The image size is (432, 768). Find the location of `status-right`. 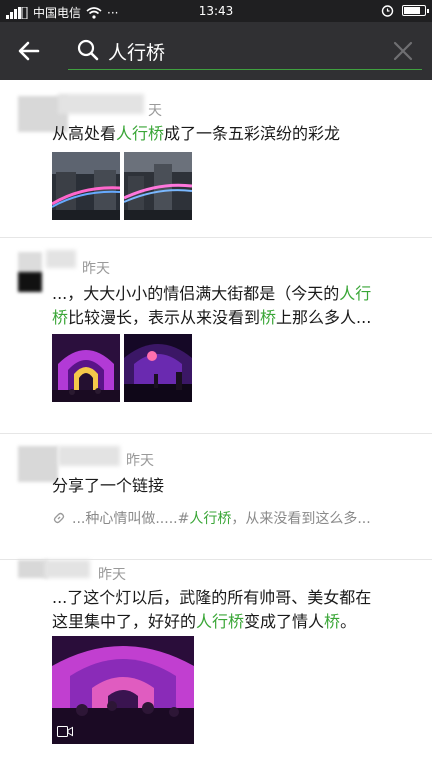

status-right is located at coordinates (405, 10).